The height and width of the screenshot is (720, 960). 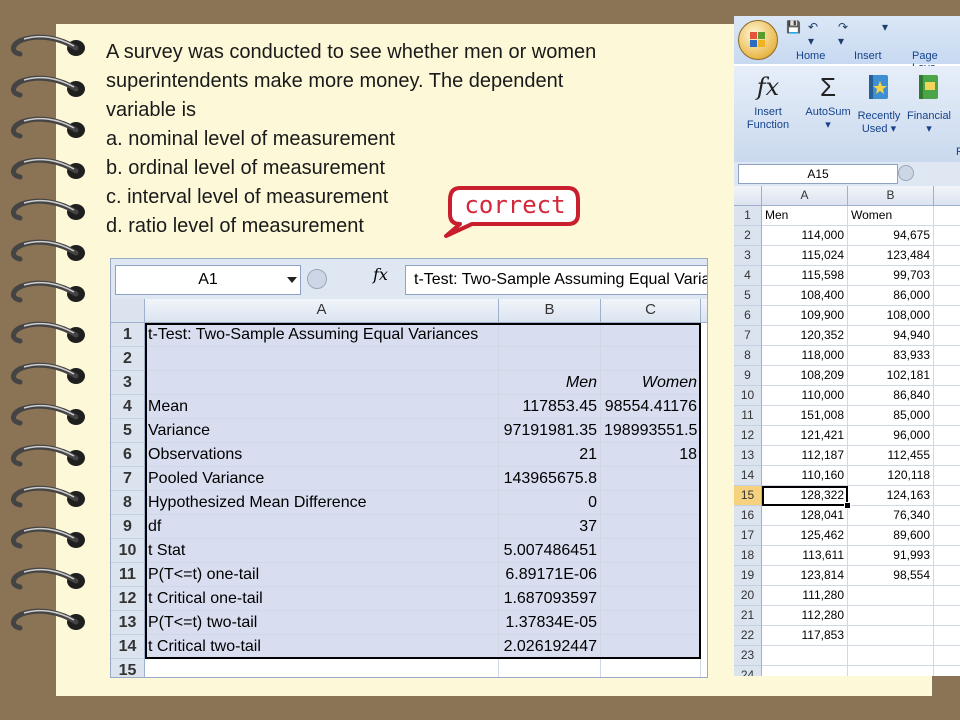 What do you see at coordinates (805, 616) in the screenshot?
I see `cell-a: 112,280` at bounding box center [805, 616].